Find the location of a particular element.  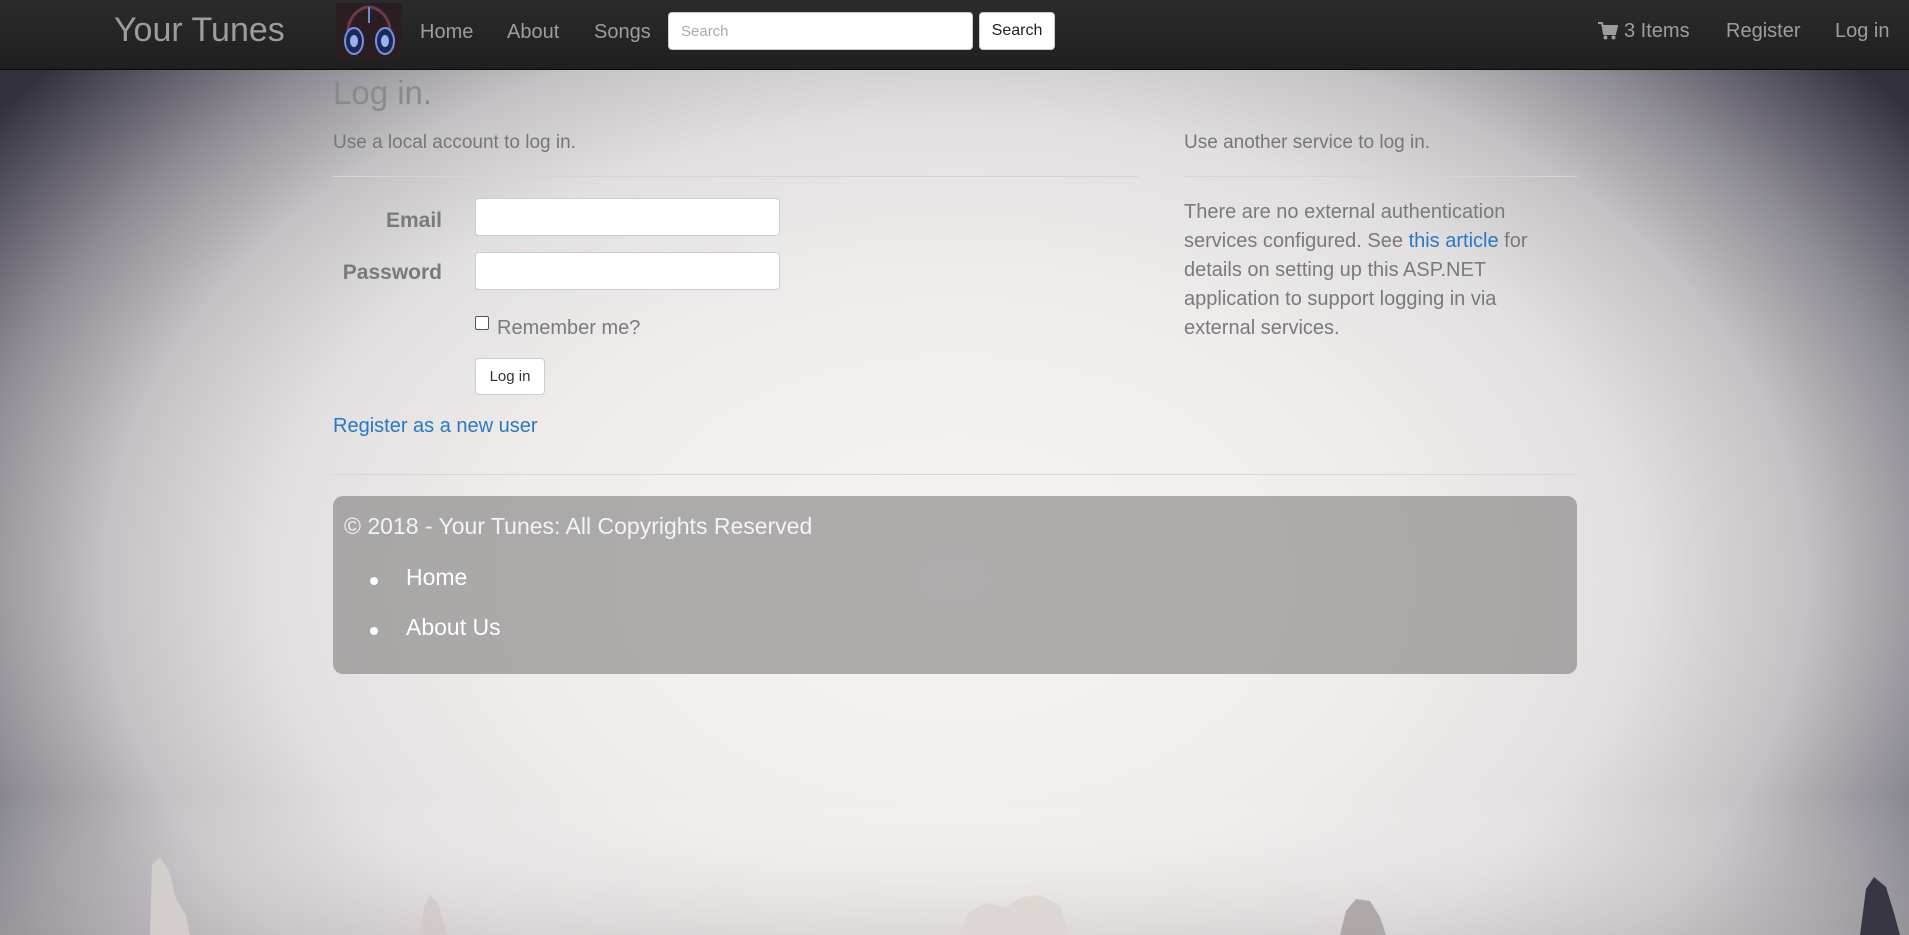

password-field is located at coordinates (627, 271).